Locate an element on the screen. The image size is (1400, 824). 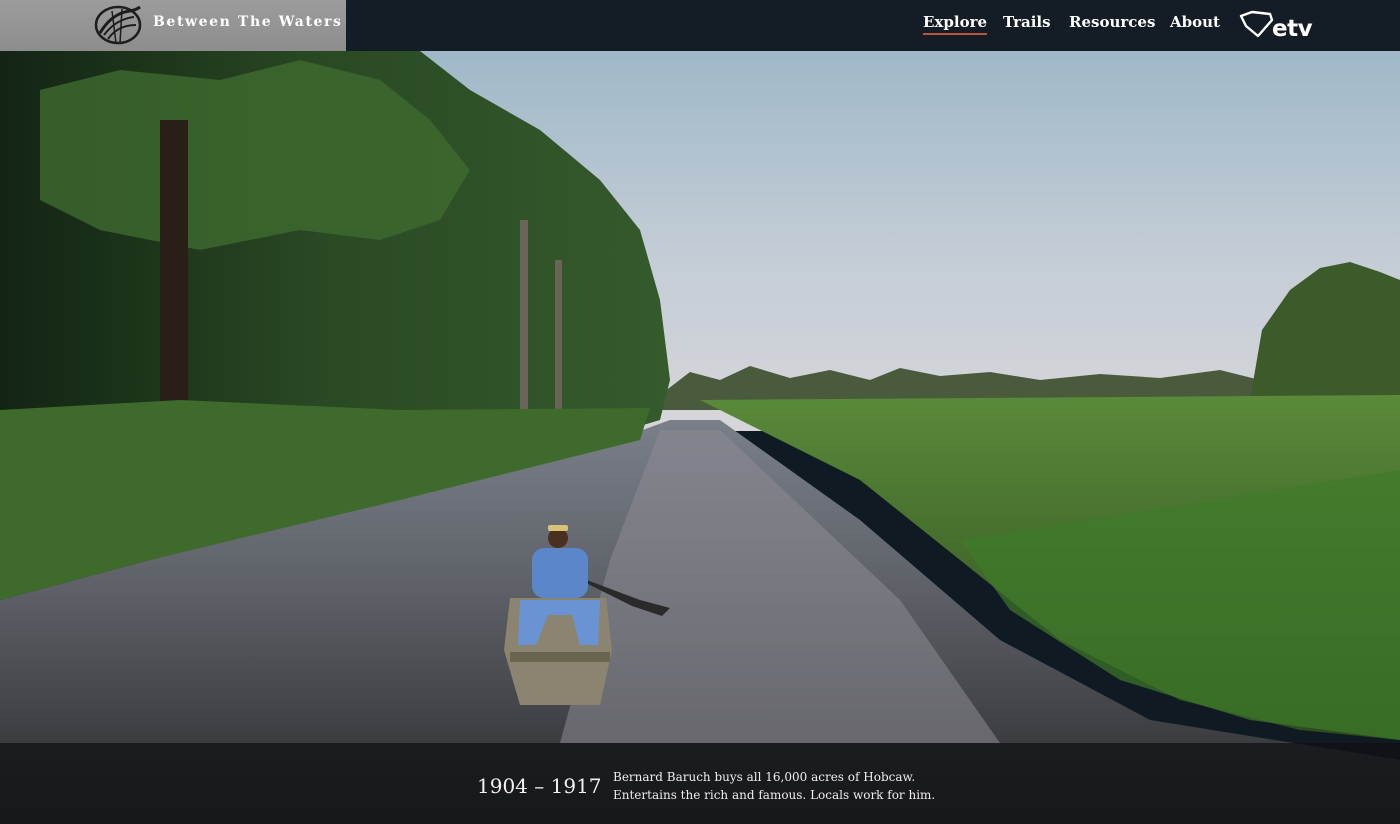
nav-resources: Resources is located at coordinates (1112, 22).